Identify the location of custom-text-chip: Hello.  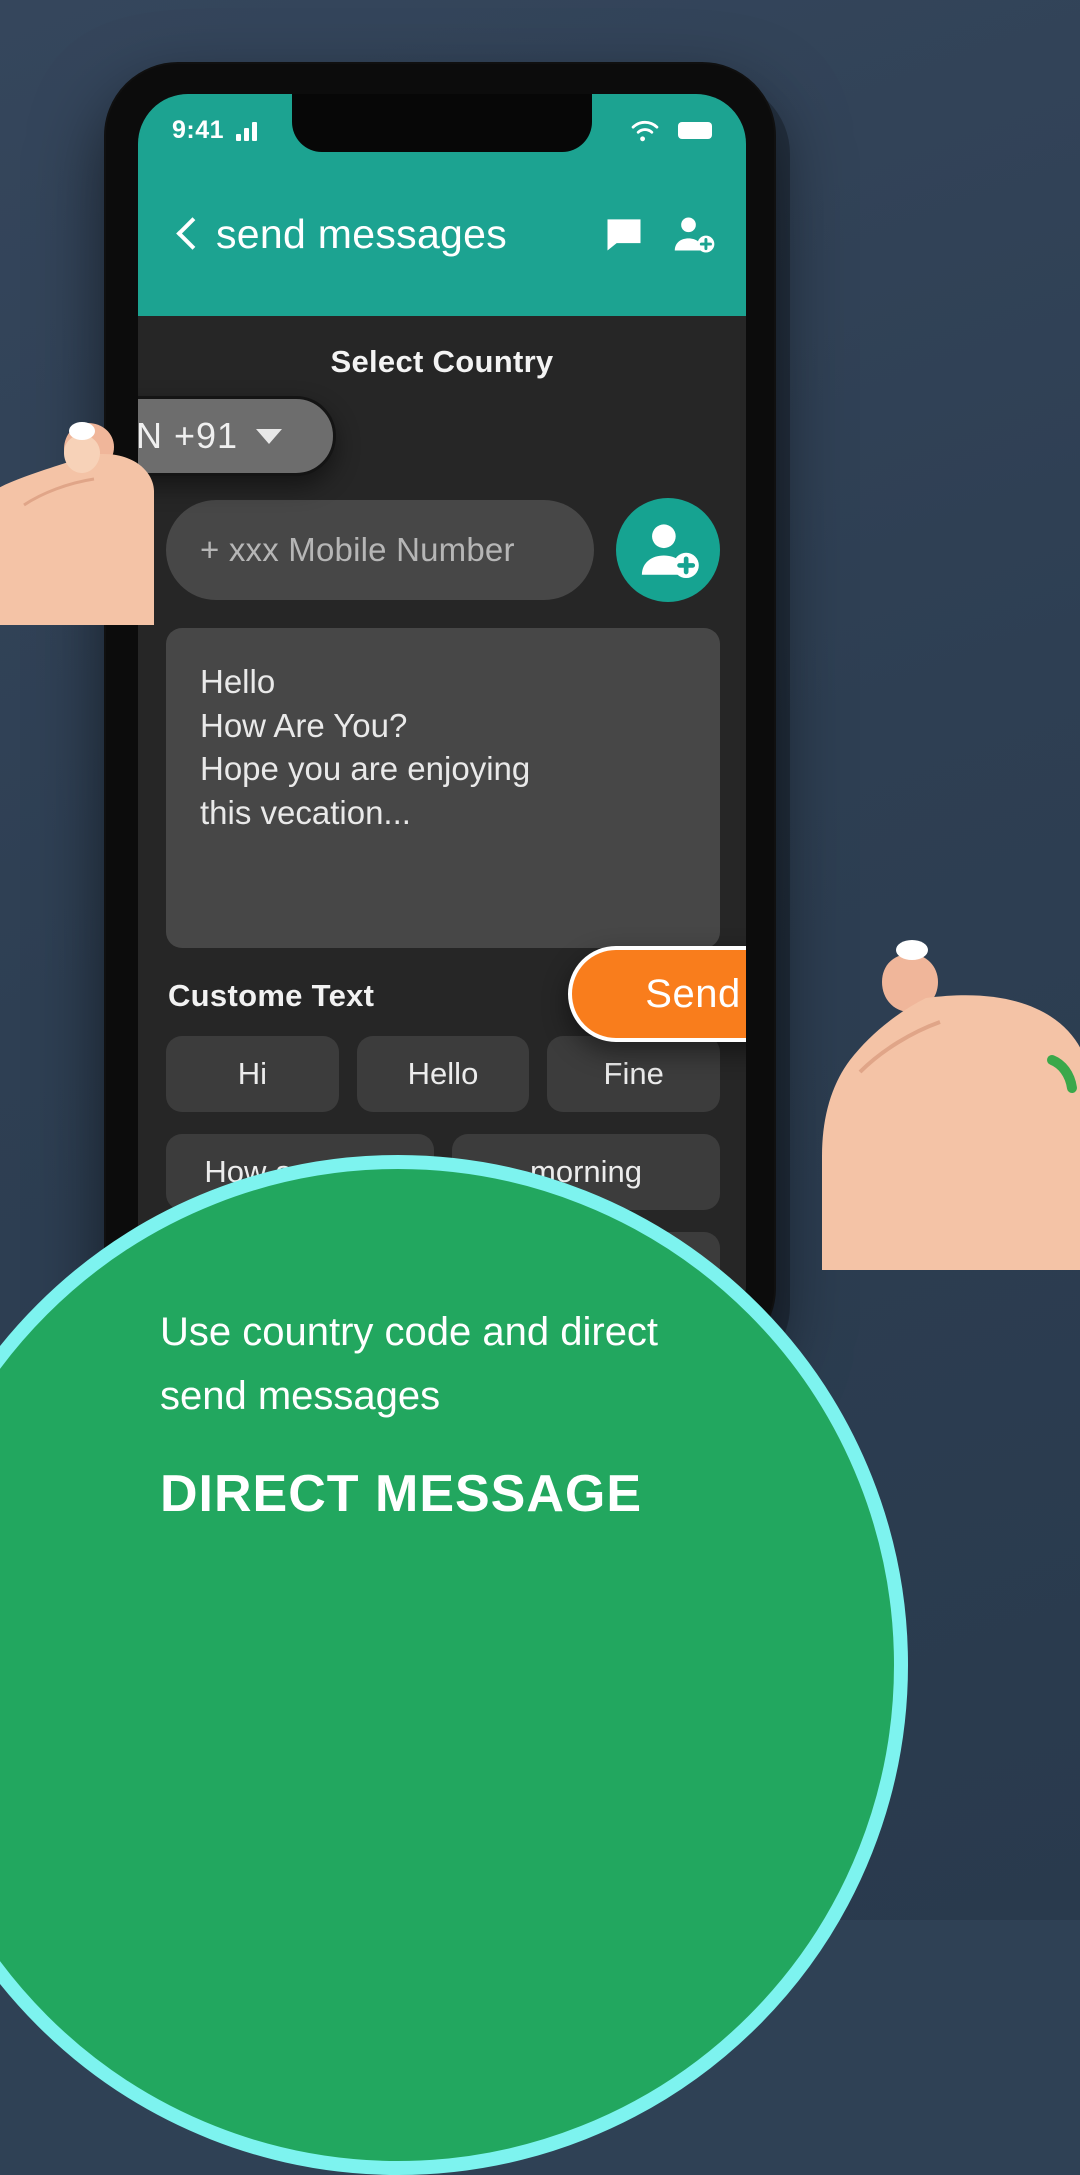
(443, 1074).